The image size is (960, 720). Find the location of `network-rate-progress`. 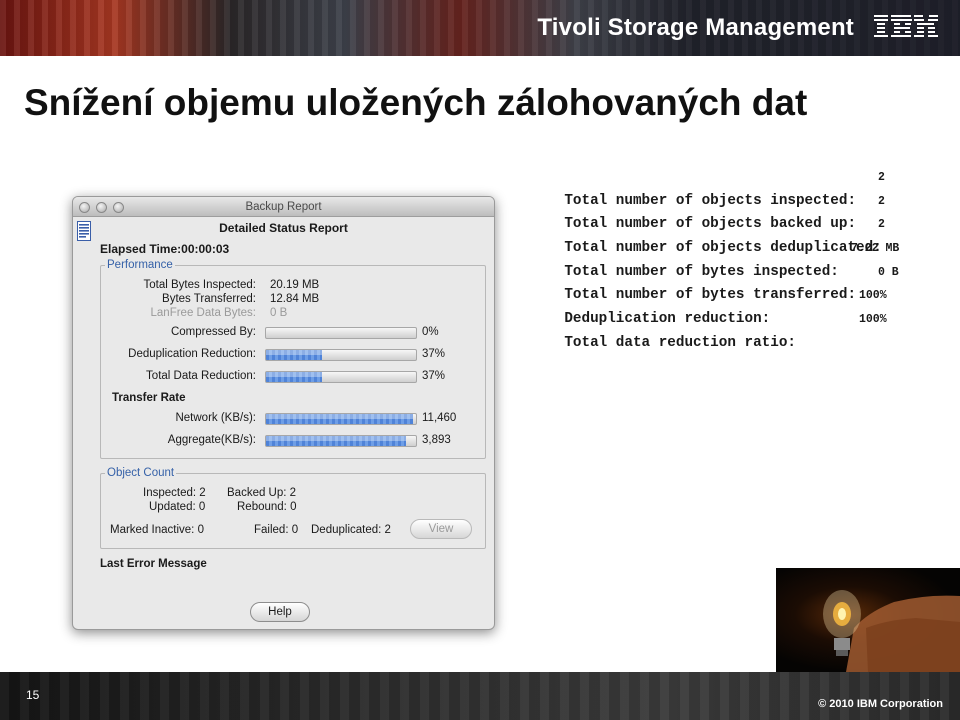

network-rate-progress is located at coordinates (341, 419).